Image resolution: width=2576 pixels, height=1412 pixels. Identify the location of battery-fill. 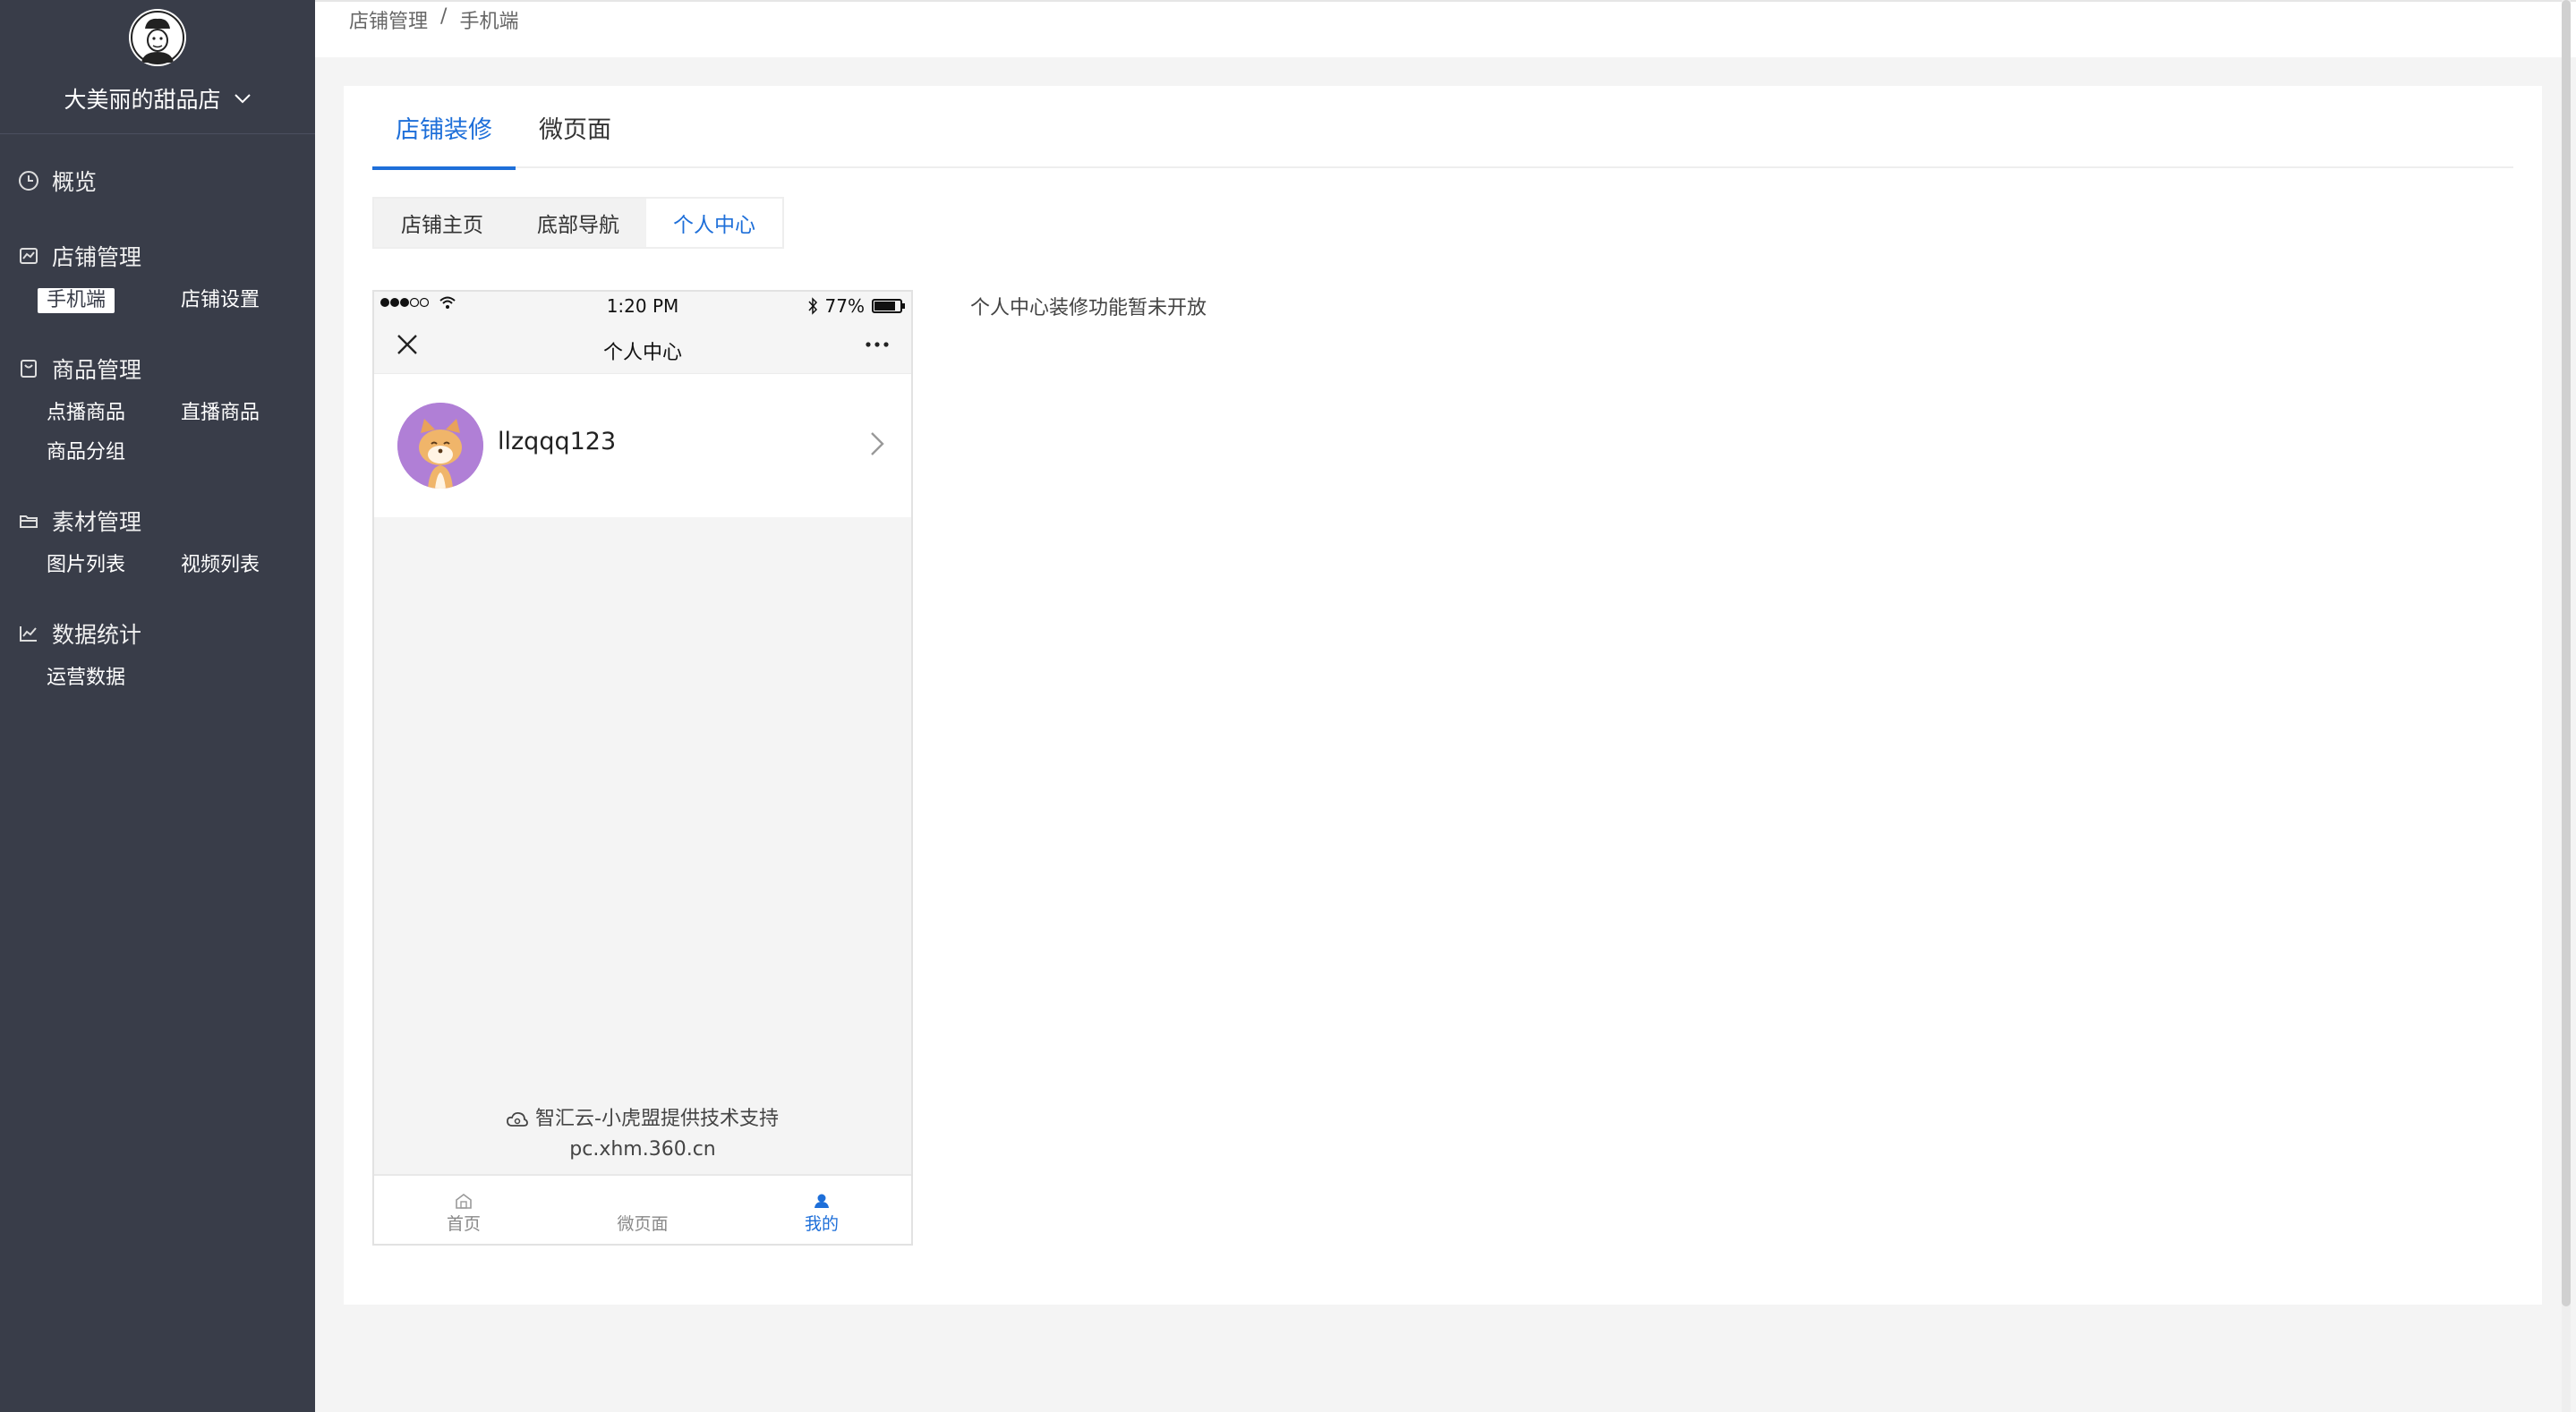
(885, 306).